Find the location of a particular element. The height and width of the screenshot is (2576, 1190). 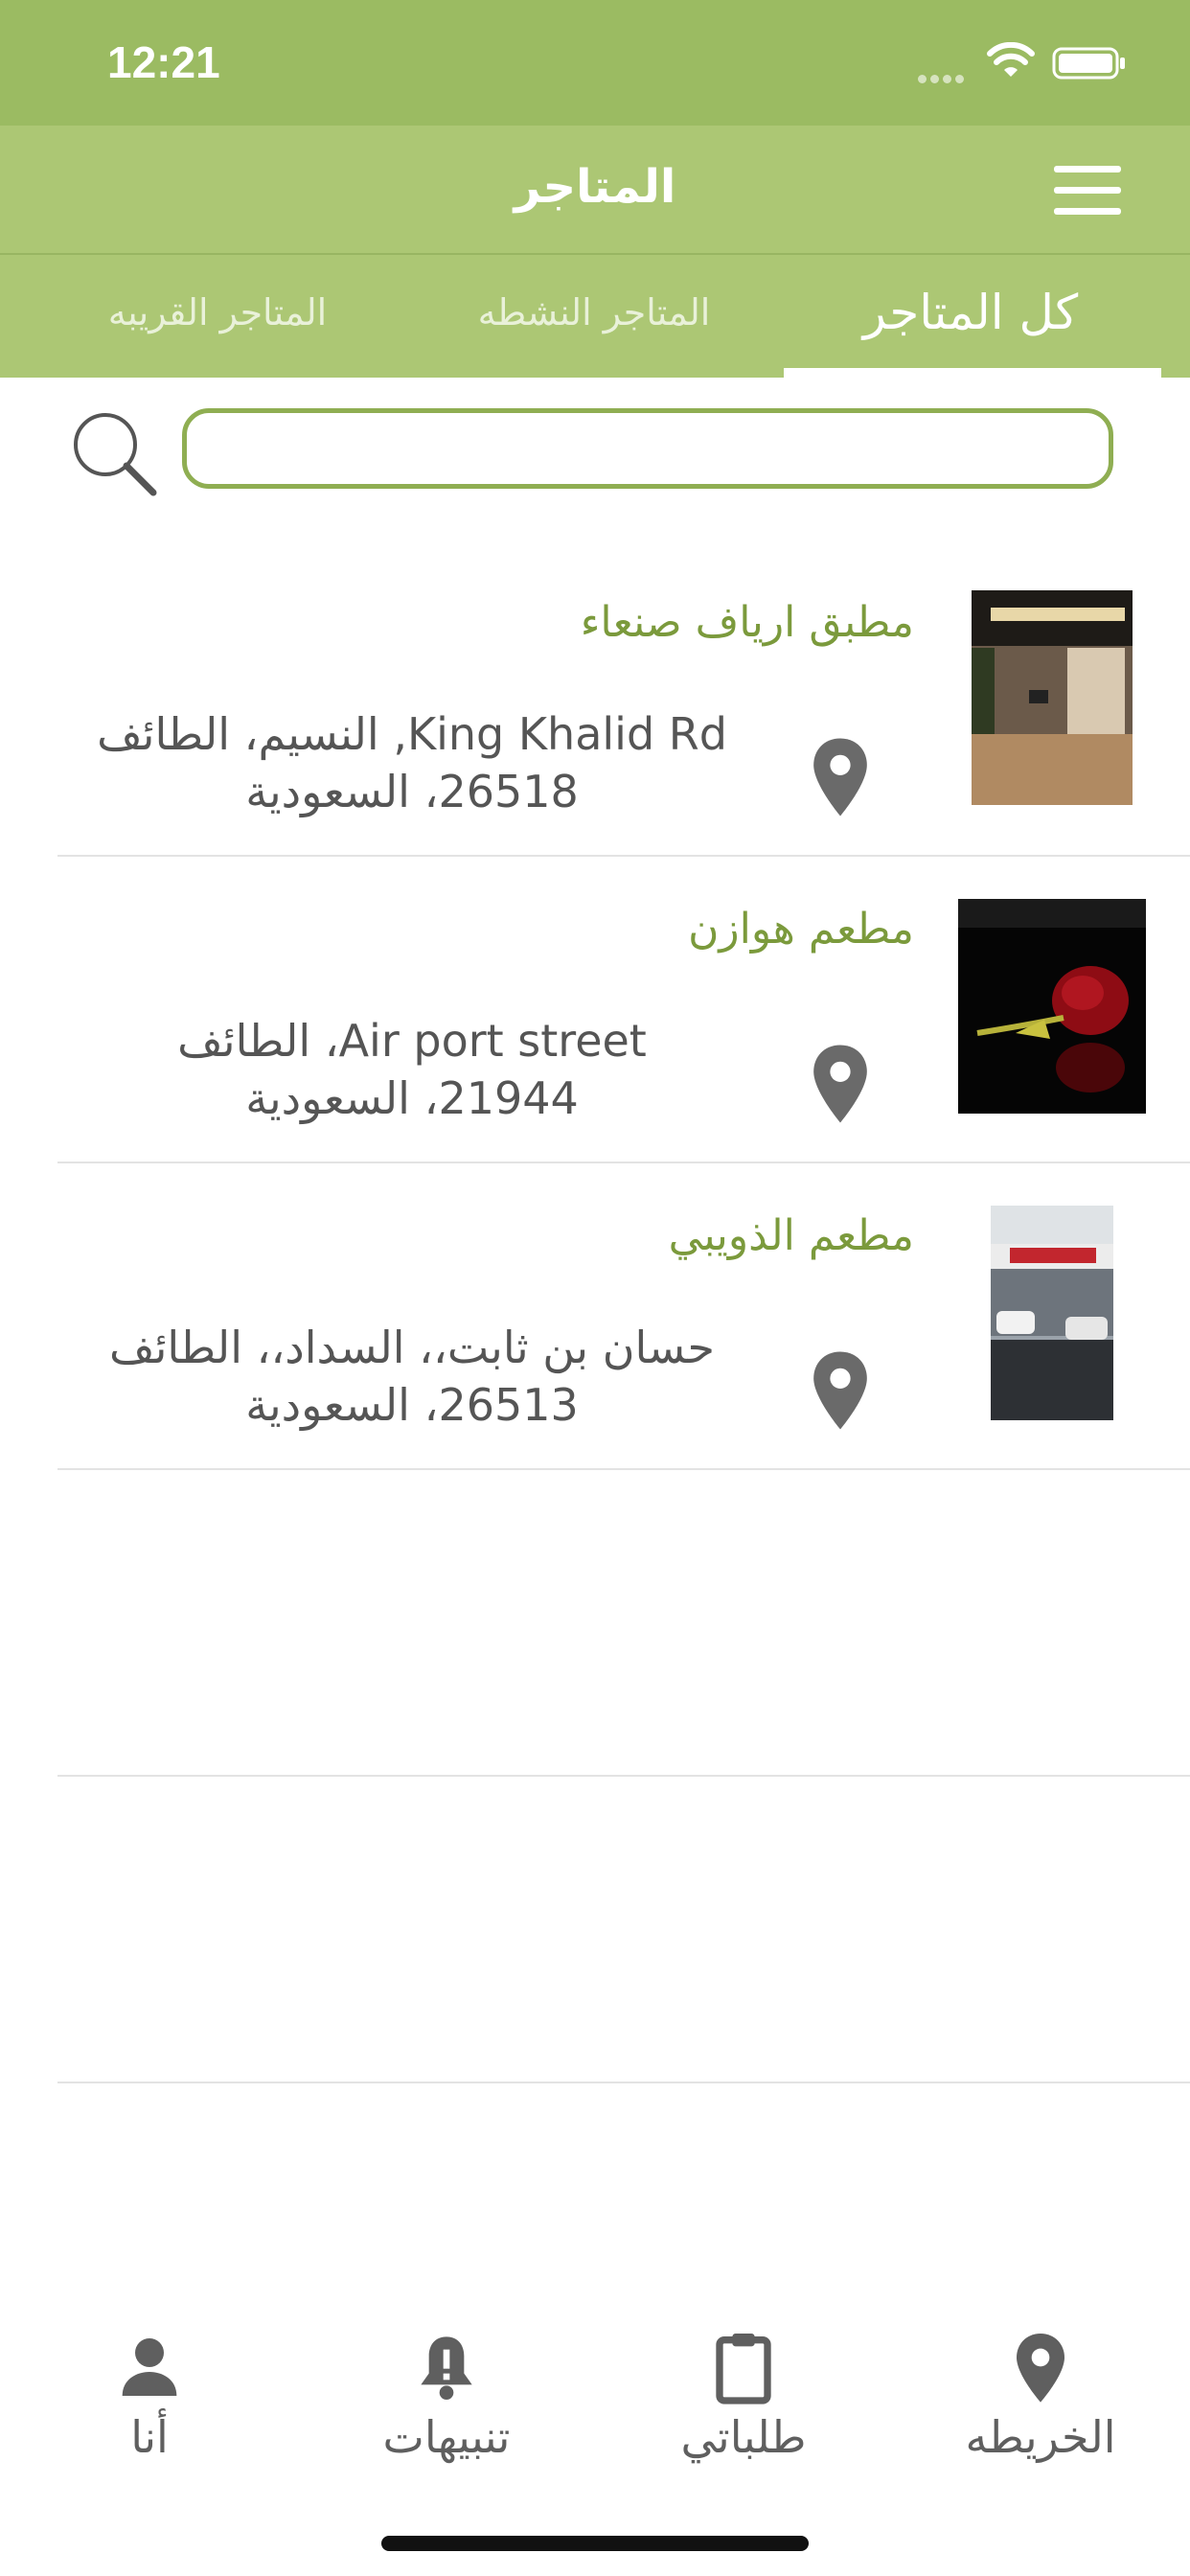

bottom-tab-map: الخريطه is located at coordinates (1040, 2400).